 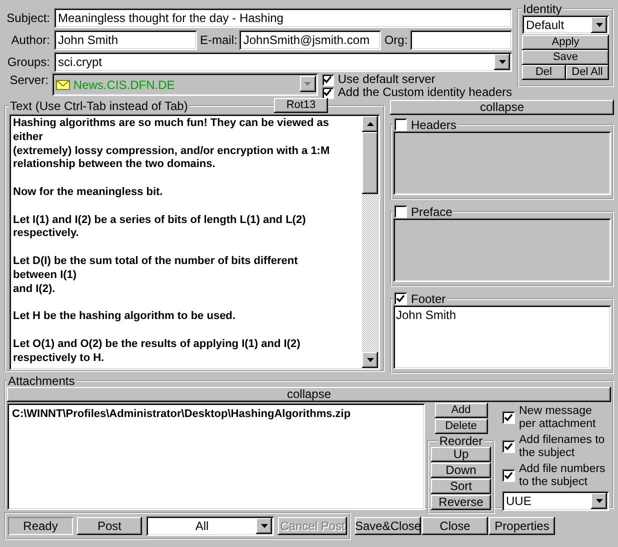 What do you see at coordinates (565, 42) in the screenshot?
I see `identity-button: Apply` at bounding box center [565, 42].